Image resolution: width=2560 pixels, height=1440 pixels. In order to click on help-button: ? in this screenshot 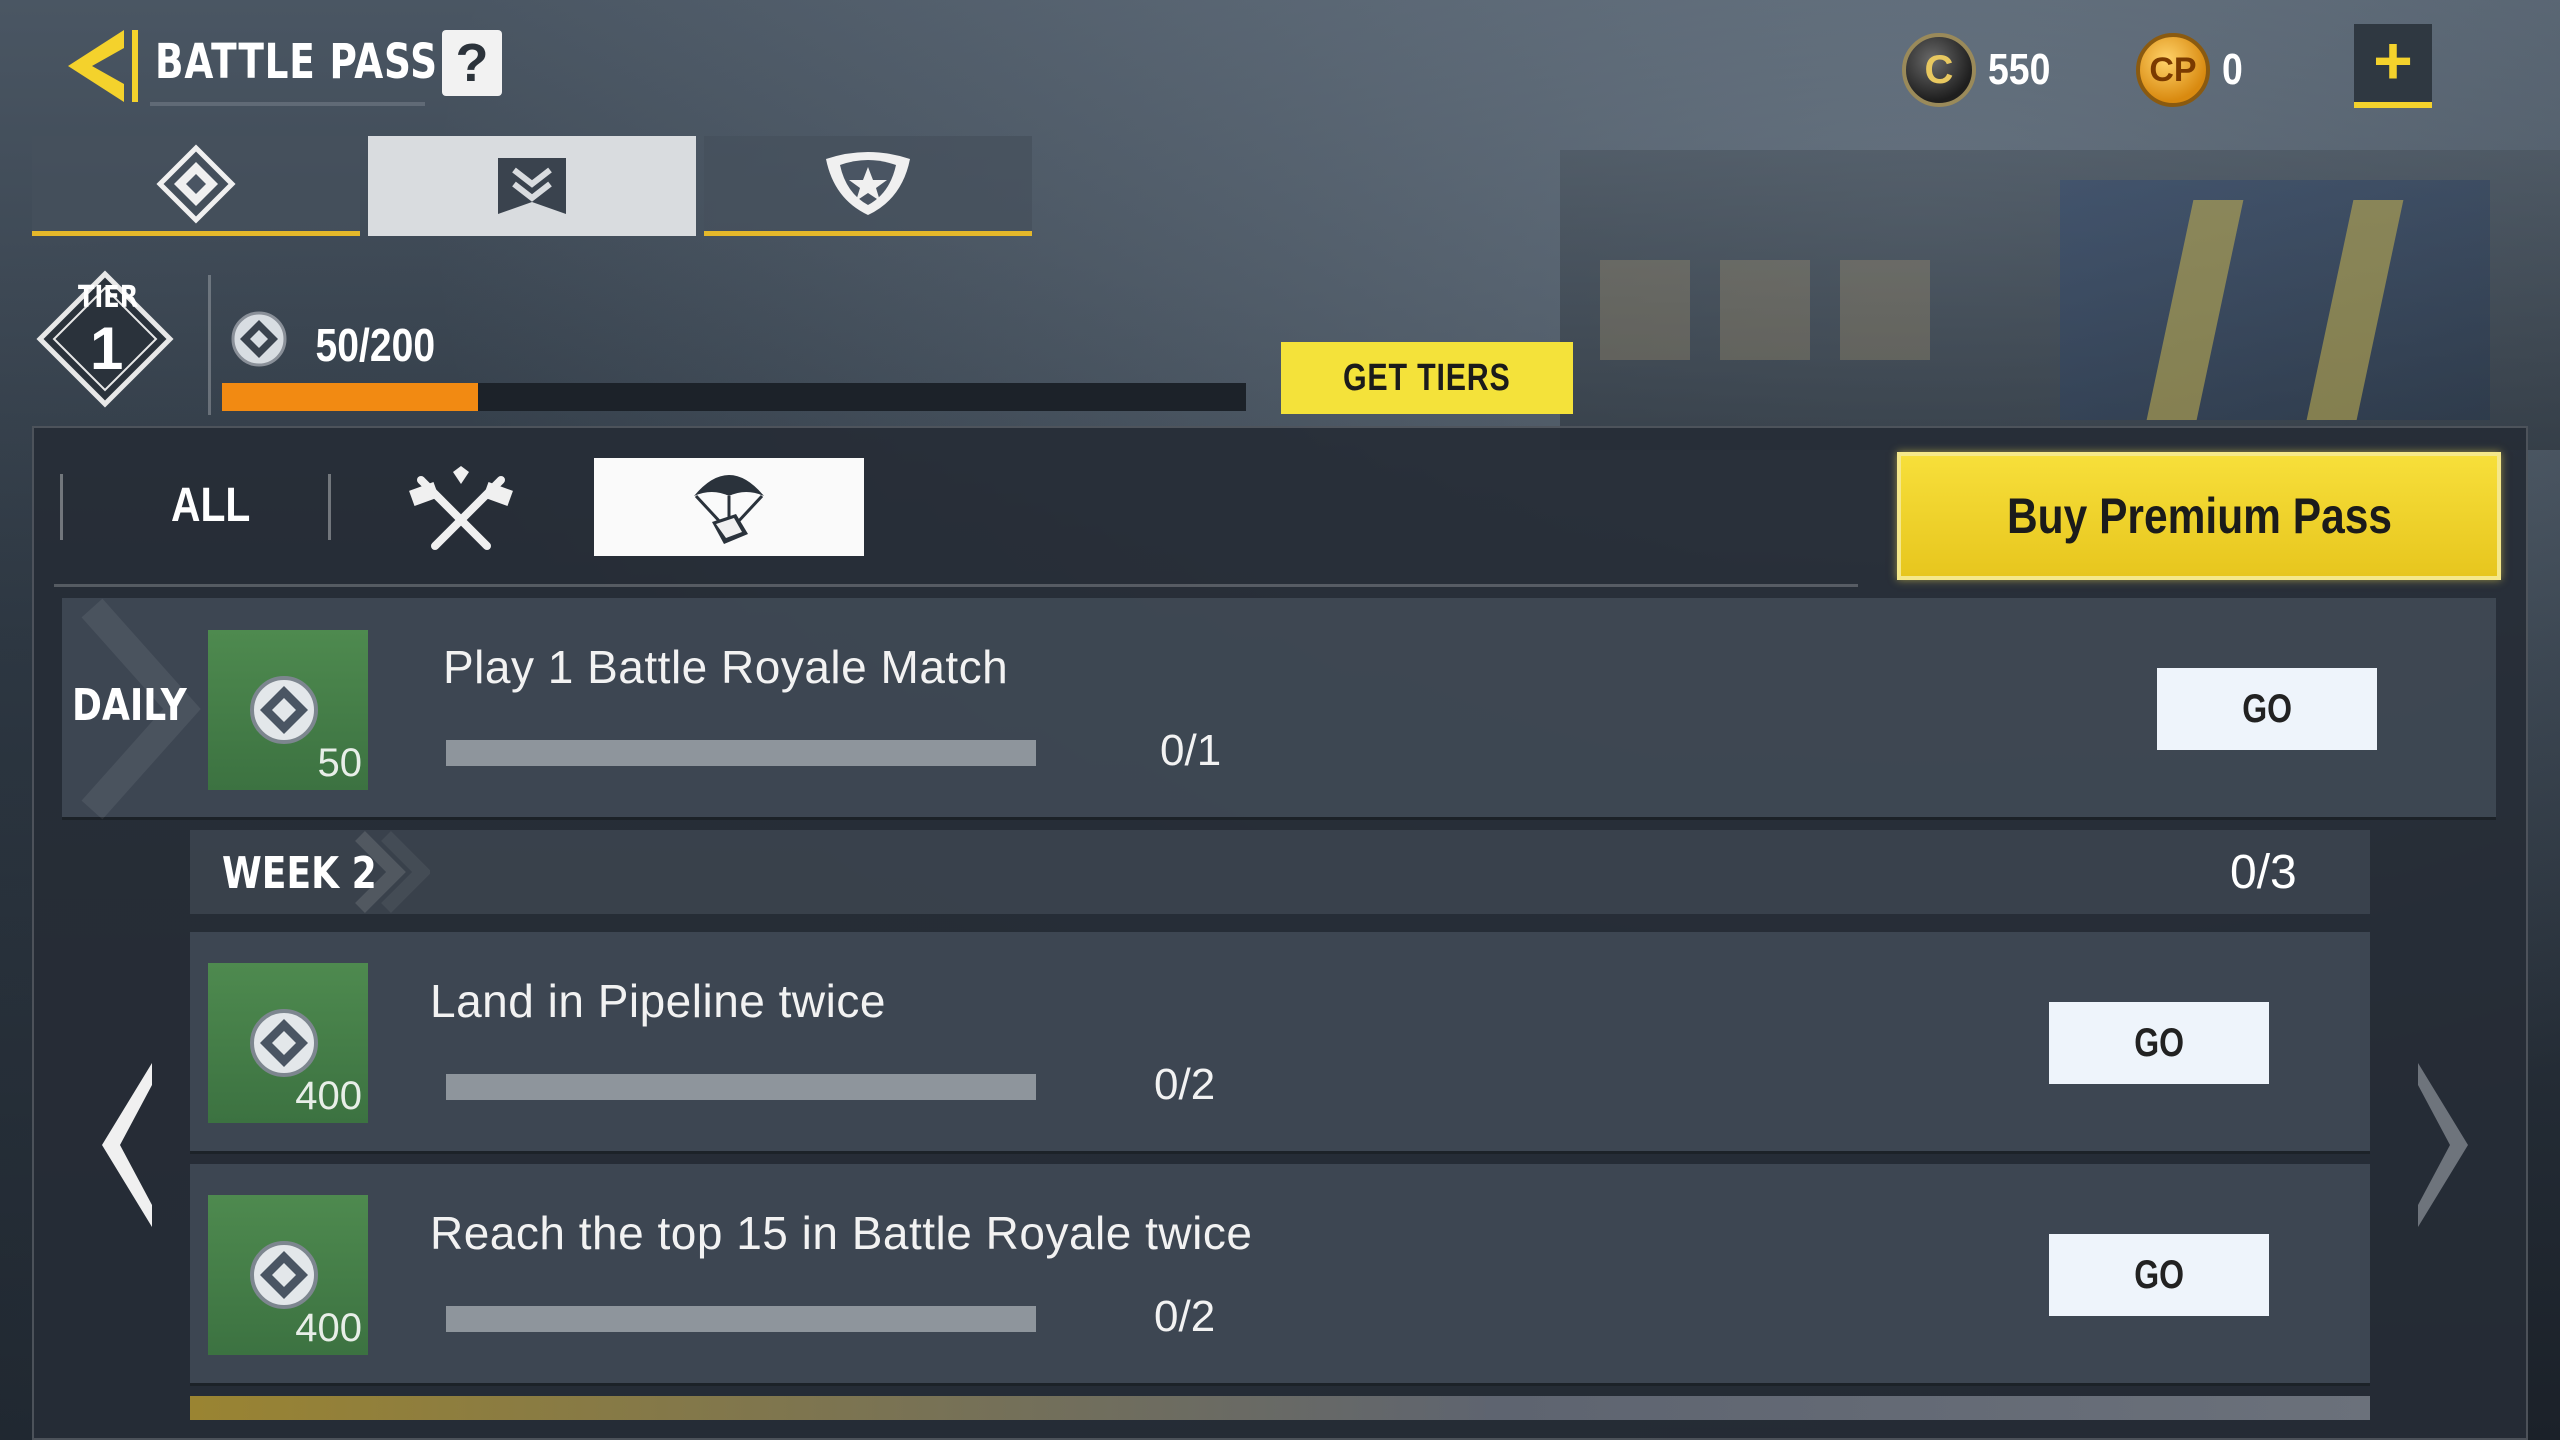, I will do `click(472, 63)`.